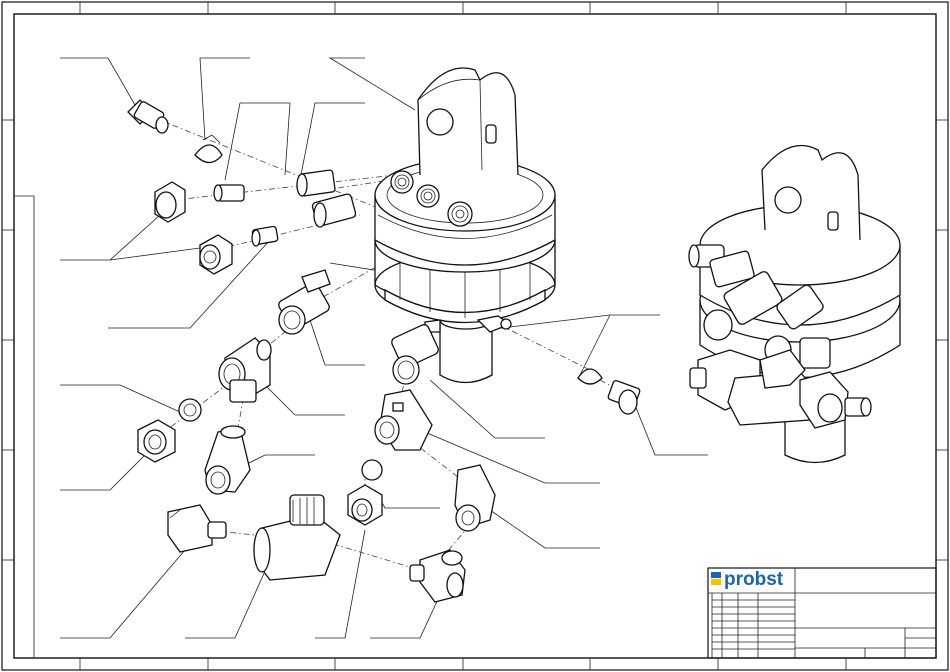 The width and height of the screenshot is (950, 672). What do you see at coordinates (297, 537) in the screenshot?
I see `part-long-body` at bounding box center [297, 537].